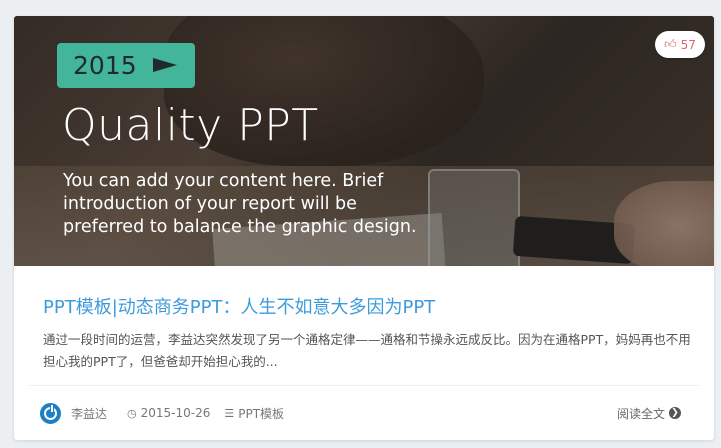 The height and width of the screenshot is (448, 721). Describe the element at coordinates (670, 44) in the screenshot. I see `thumbs-up-icon: 👍︎` at that location.